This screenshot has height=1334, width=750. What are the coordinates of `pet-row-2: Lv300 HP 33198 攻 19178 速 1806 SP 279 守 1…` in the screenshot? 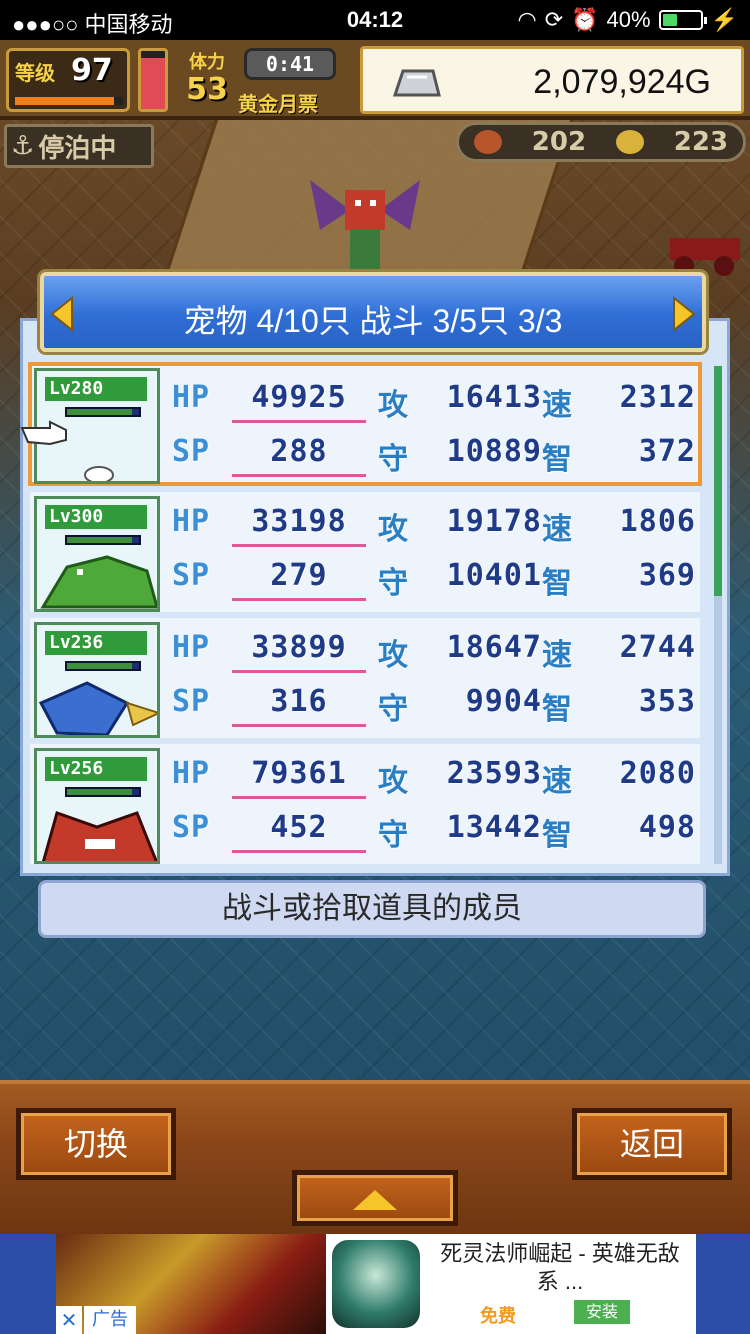 It's located at (365, 552).